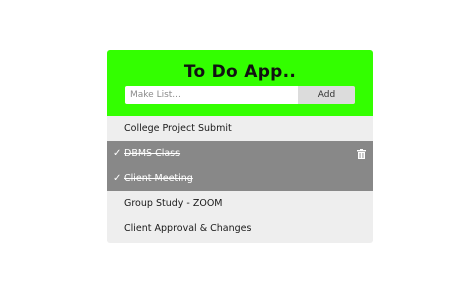  I want to click on input-row: Add, so click(240, 95).